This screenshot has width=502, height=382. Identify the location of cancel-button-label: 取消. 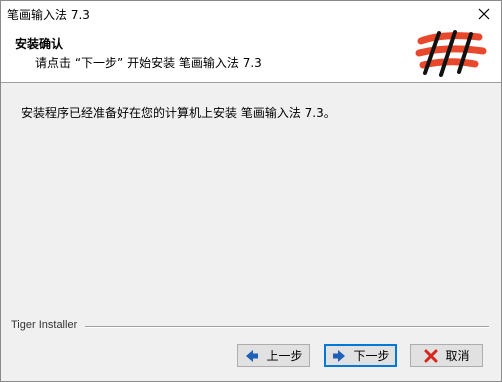
(457, 356).